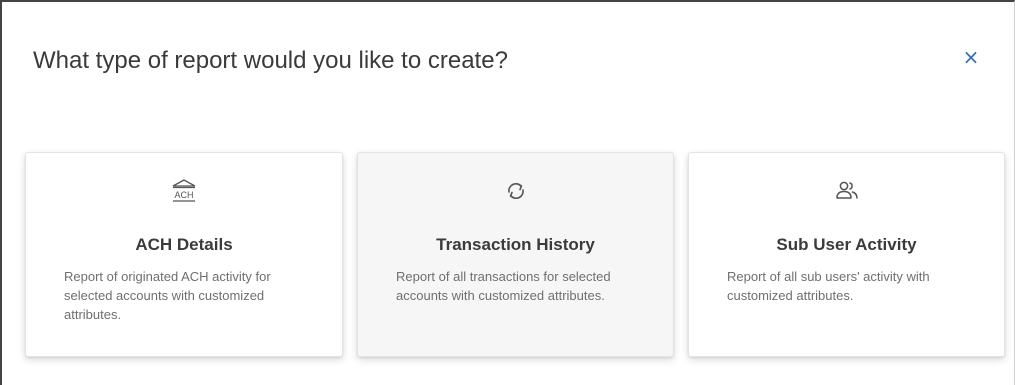 The height and width of the screenshot is (385, 1015). Describe the element at coordinates (183, 195) in the screenshot. I see `ach-icon-text: ACH` at that location.